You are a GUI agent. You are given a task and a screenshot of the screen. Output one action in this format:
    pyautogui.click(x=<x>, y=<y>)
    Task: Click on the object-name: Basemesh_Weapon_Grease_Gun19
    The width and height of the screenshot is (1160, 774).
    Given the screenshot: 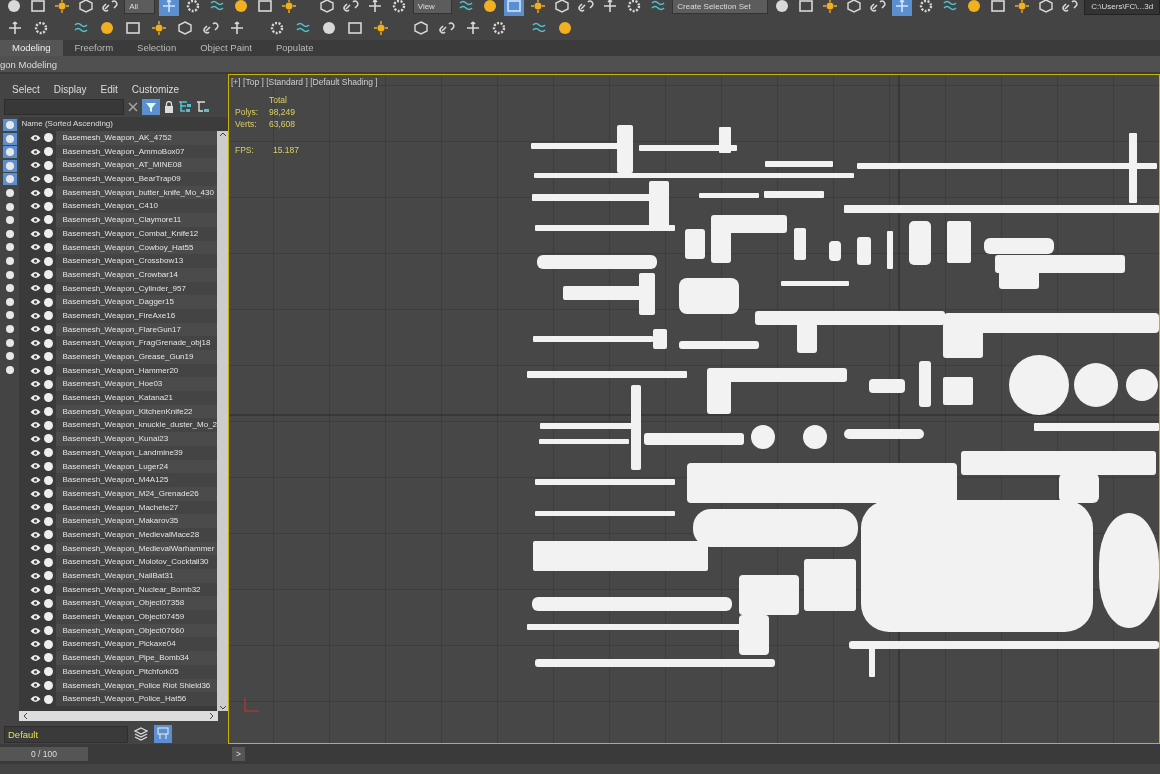 What is the action you would take?
    pyautogui.click(x=136, y=357)
    